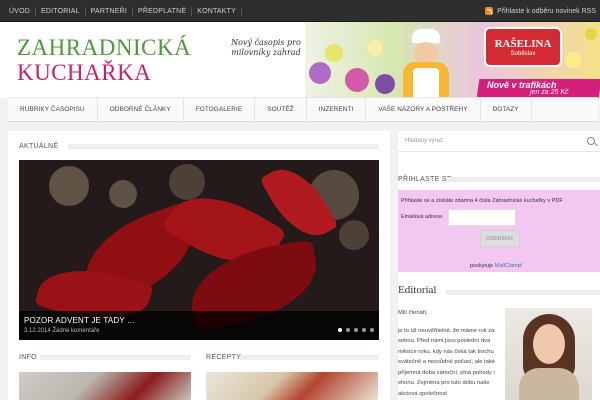 Image resolution: width=600 pixels, height=400 pixels. Describe the element at coordinates (105, 386) in the screenshot. I see `info-thumbnail` at that location.